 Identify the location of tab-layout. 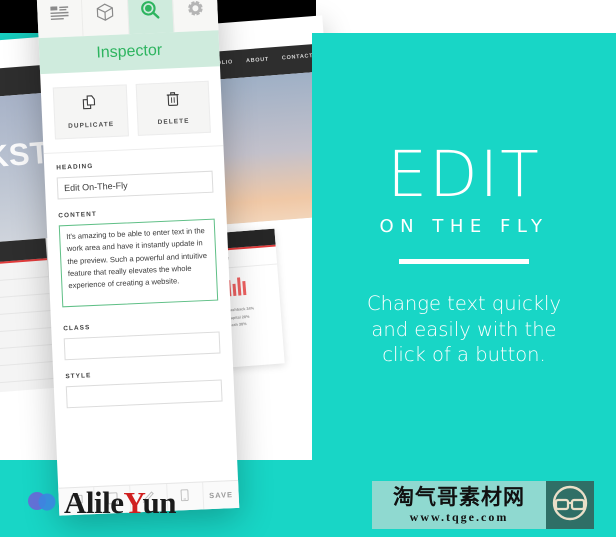
(60, 19).